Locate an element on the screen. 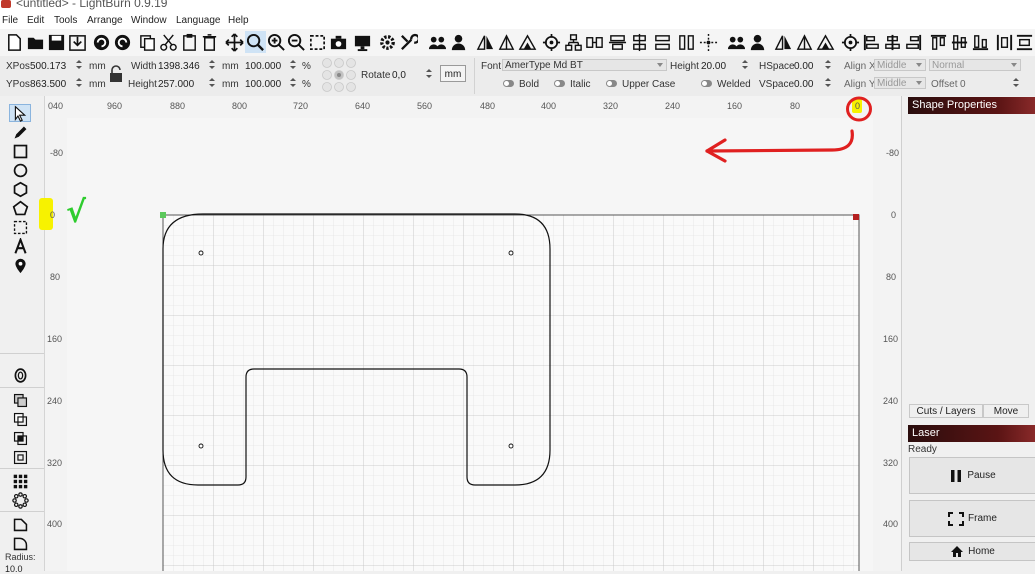  cut-icon is located at coordinates (168, 42).